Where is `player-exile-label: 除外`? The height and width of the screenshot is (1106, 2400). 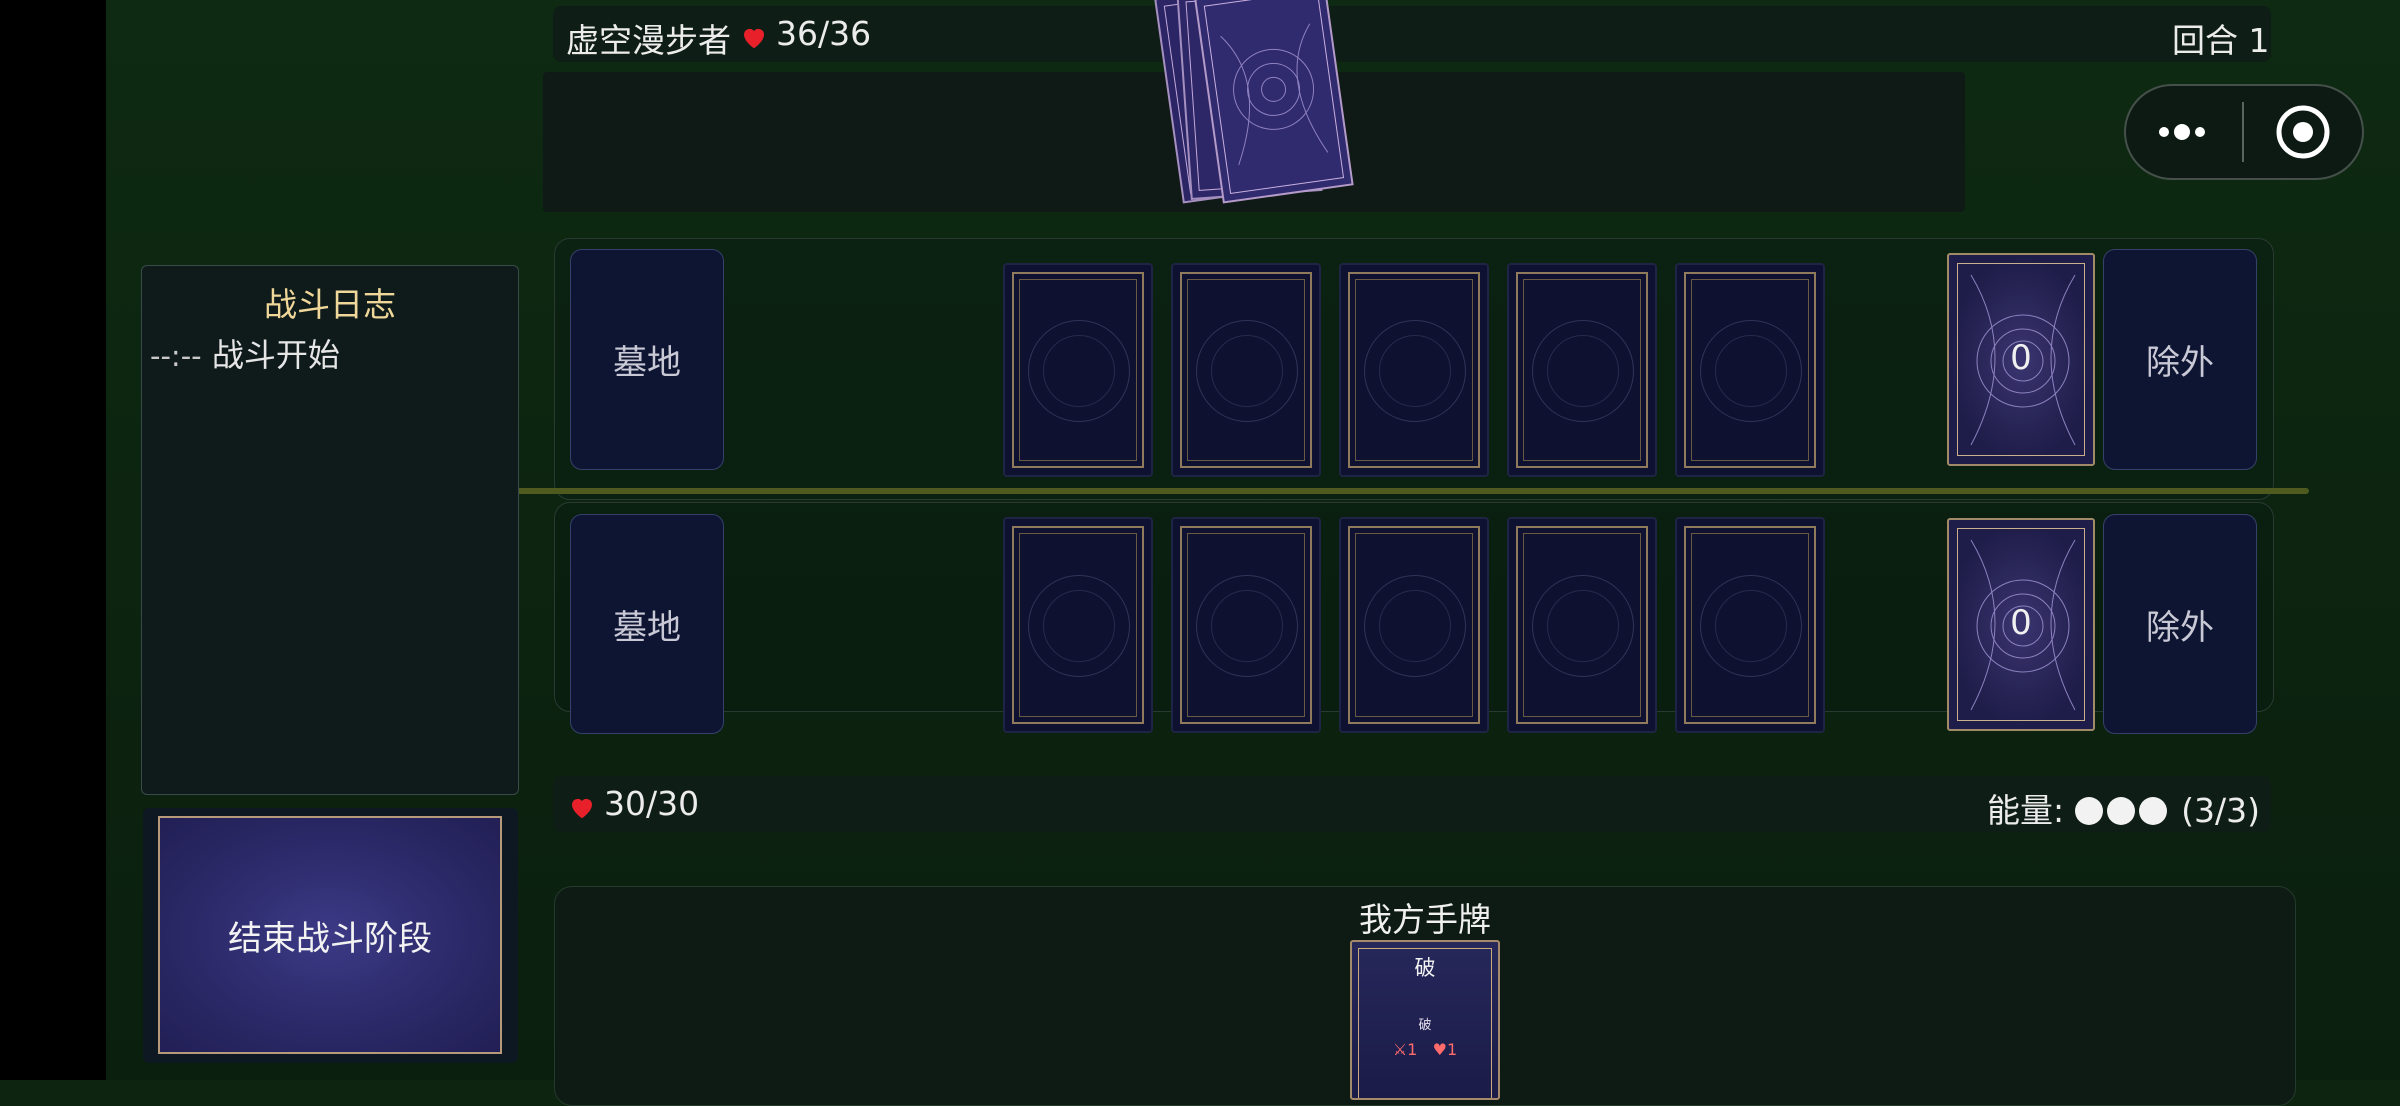
player-exile-label: 除外 is located at coordinates (2180, 627).